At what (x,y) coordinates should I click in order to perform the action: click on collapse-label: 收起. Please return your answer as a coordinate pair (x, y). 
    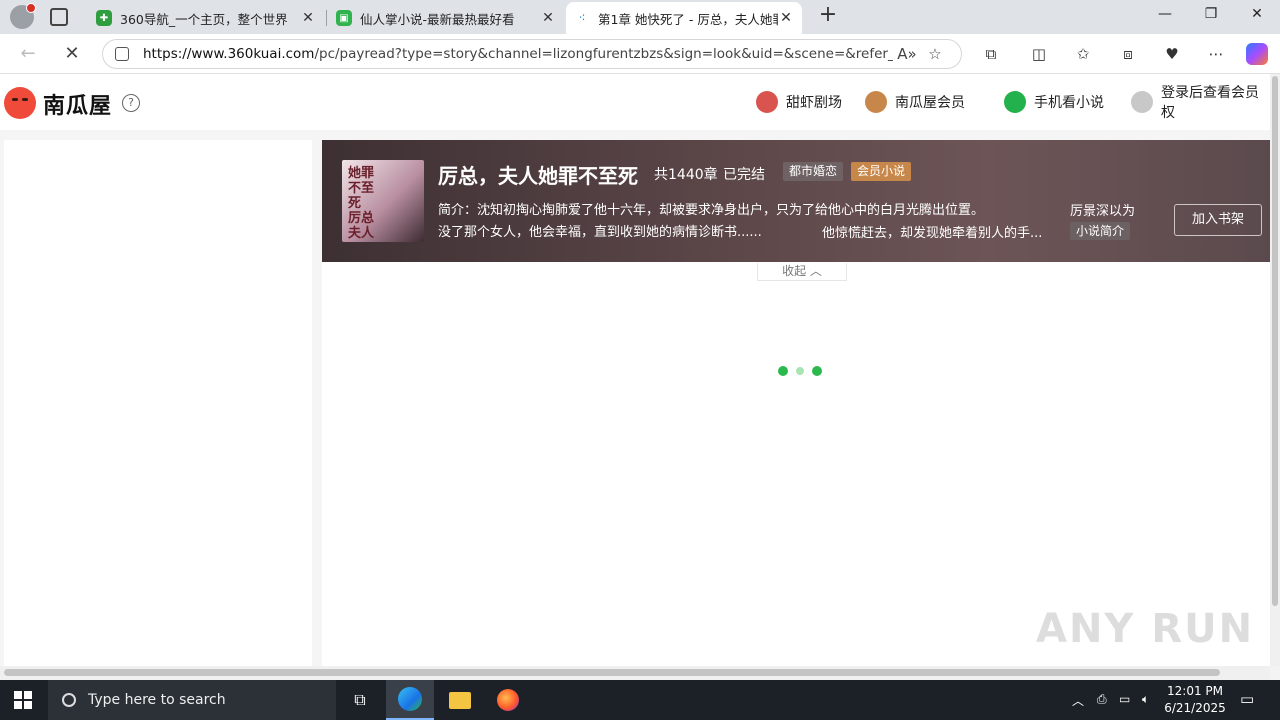
    Looking at the image, I should click on (794, 271).